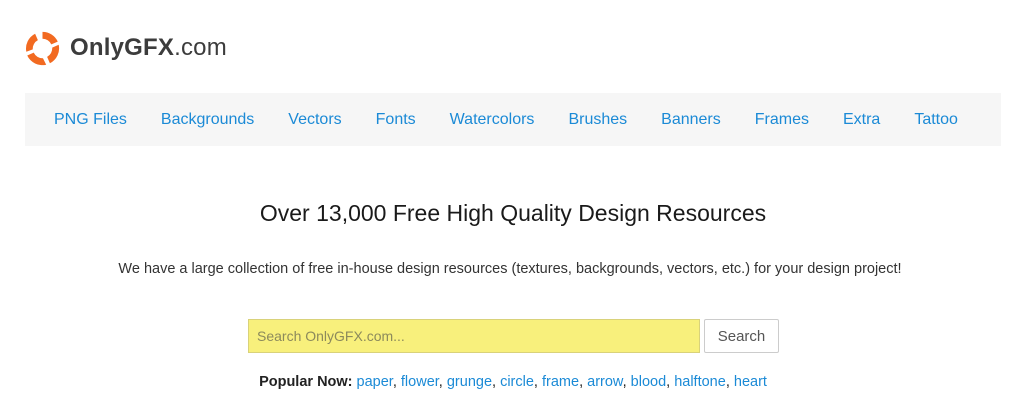  Describe the element at coordinates (560, 382) in the screenshot. I see `popular-tag-frame: frame` at that location.